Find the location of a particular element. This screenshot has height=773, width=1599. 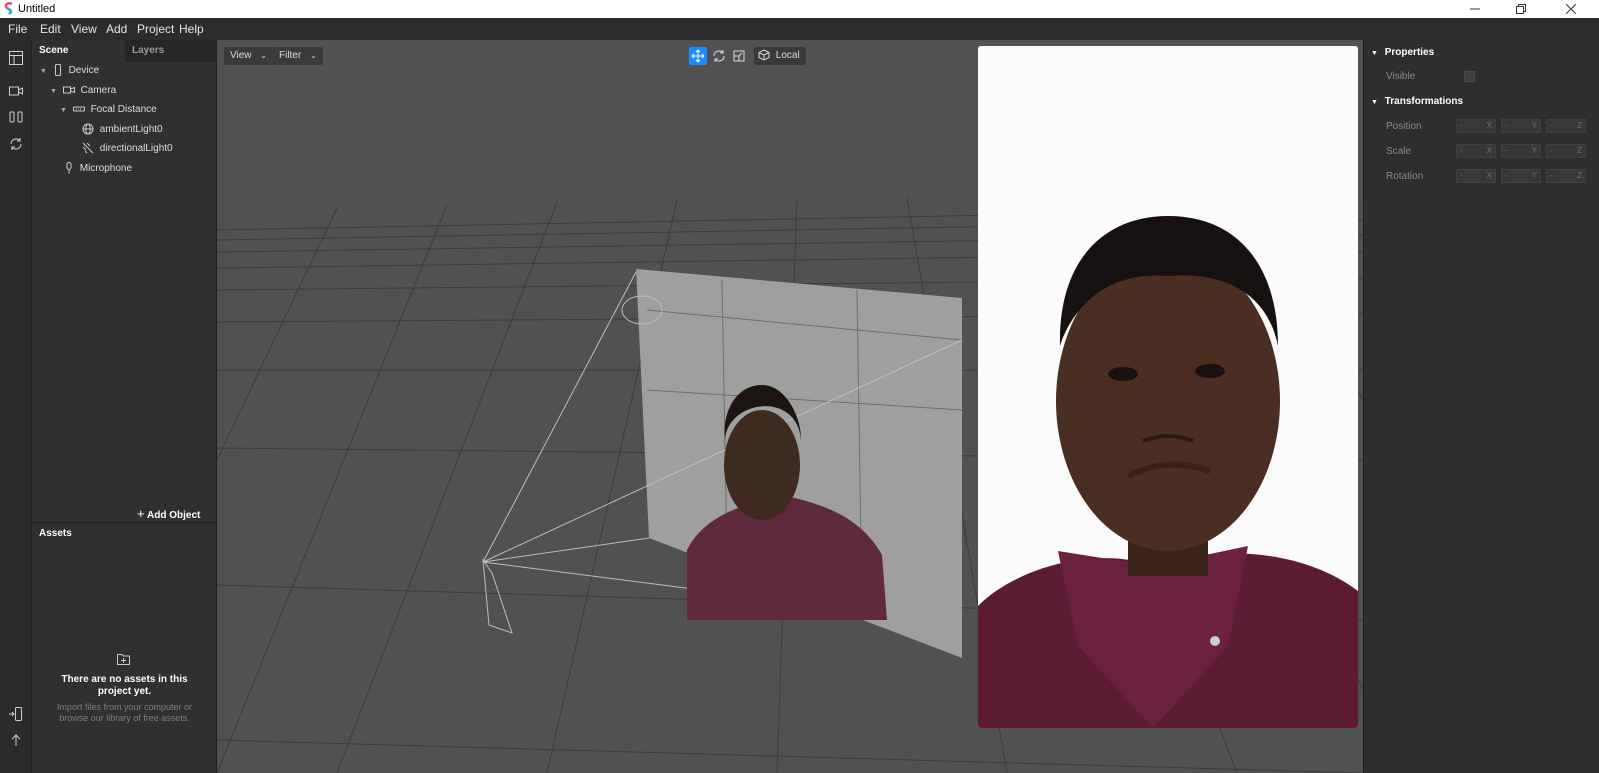

visible-checkbox is located at coordinates (1469, 76).